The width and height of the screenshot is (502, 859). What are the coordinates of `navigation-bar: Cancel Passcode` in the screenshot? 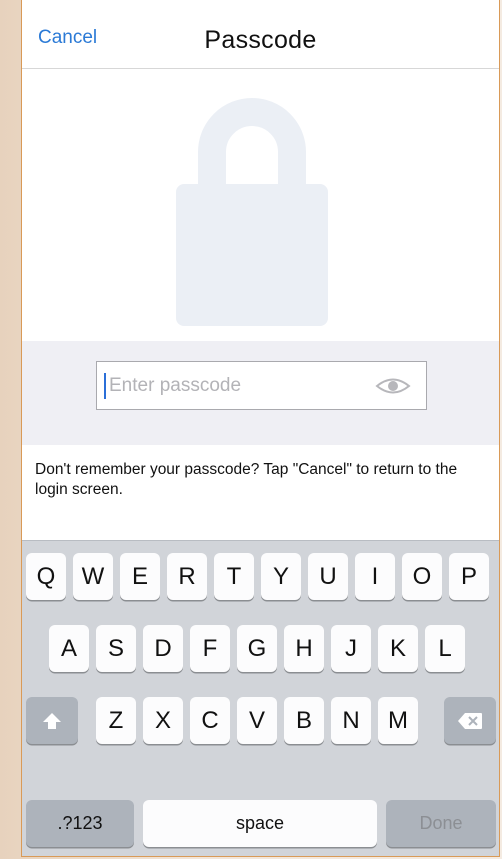 It's located at (260, 34).